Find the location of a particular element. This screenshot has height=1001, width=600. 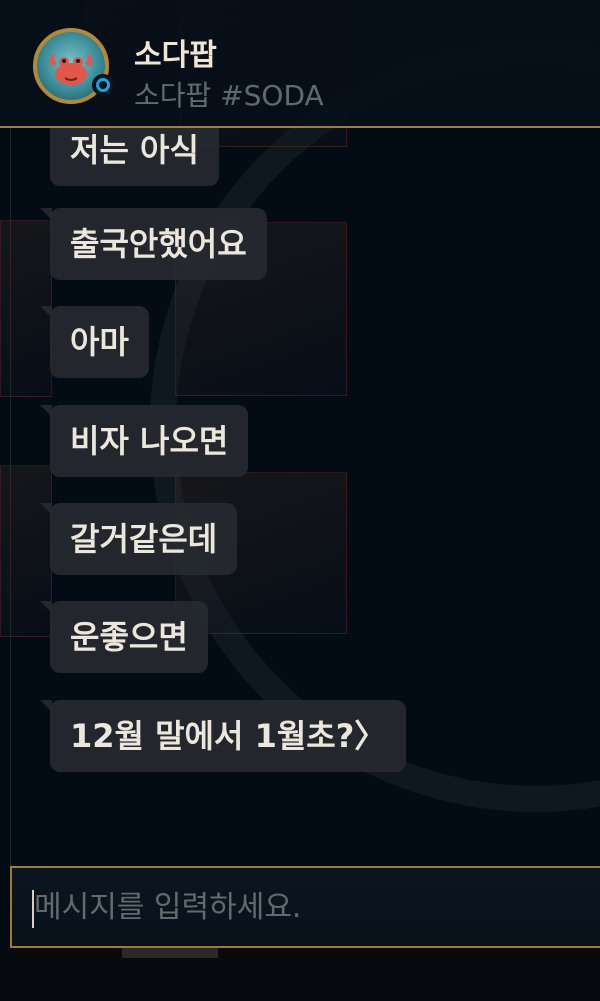

online-status-icon is located at coordinates (103, 85).